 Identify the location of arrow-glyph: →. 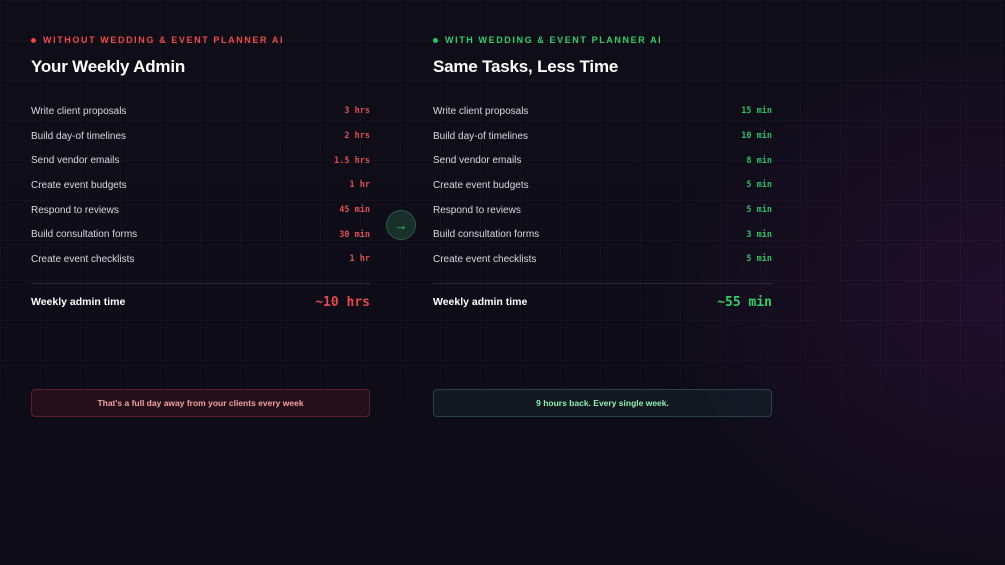
(401, 225).